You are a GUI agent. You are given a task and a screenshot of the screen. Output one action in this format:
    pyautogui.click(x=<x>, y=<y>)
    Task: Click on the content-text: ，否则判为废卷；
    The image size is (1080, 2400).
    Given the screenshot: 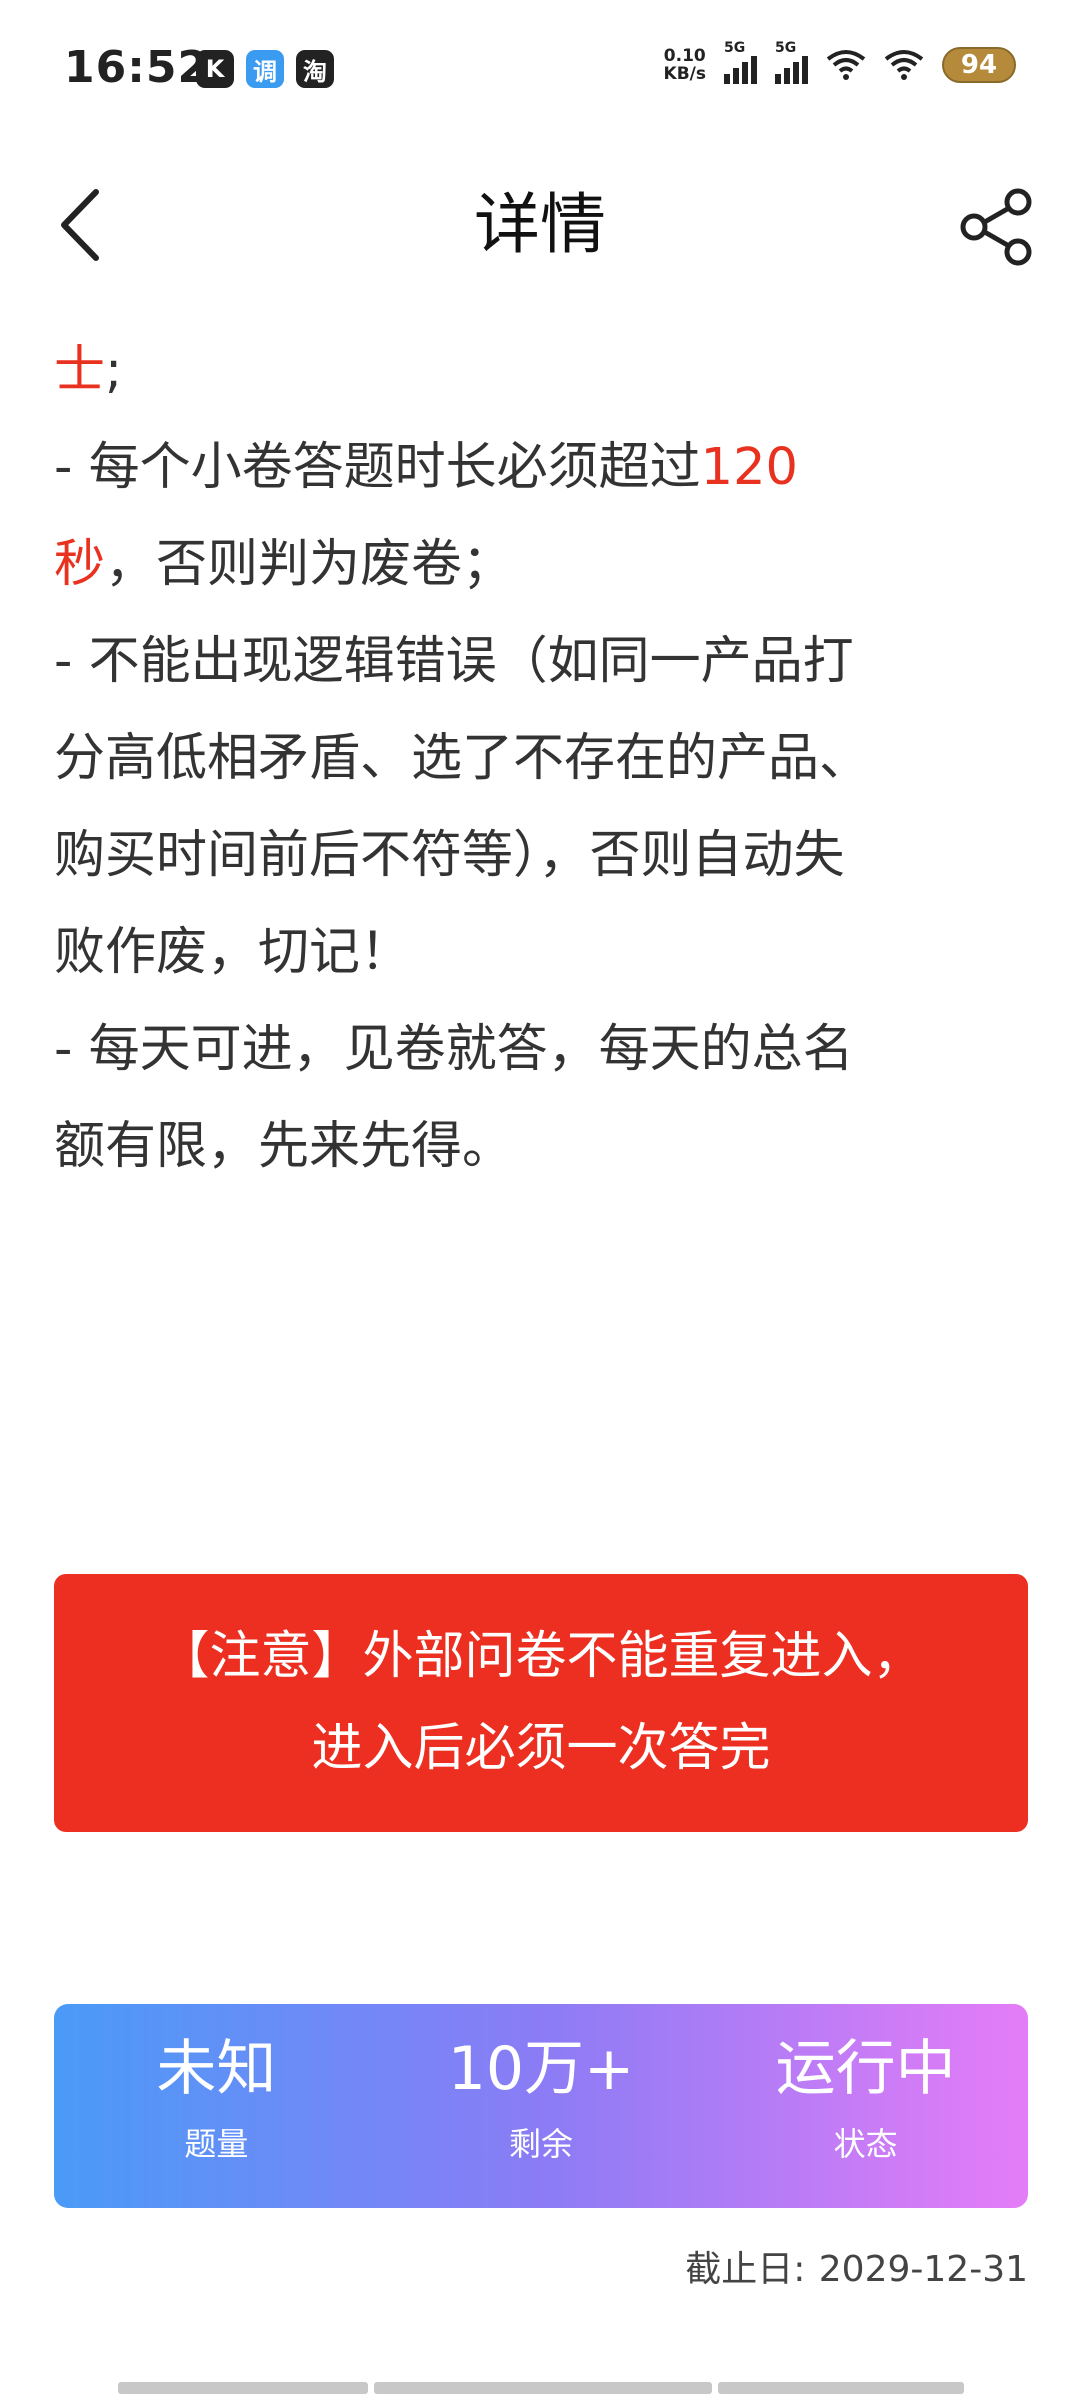 What is the action you would take?
    pyautogui.click(x=309, y=564)
    